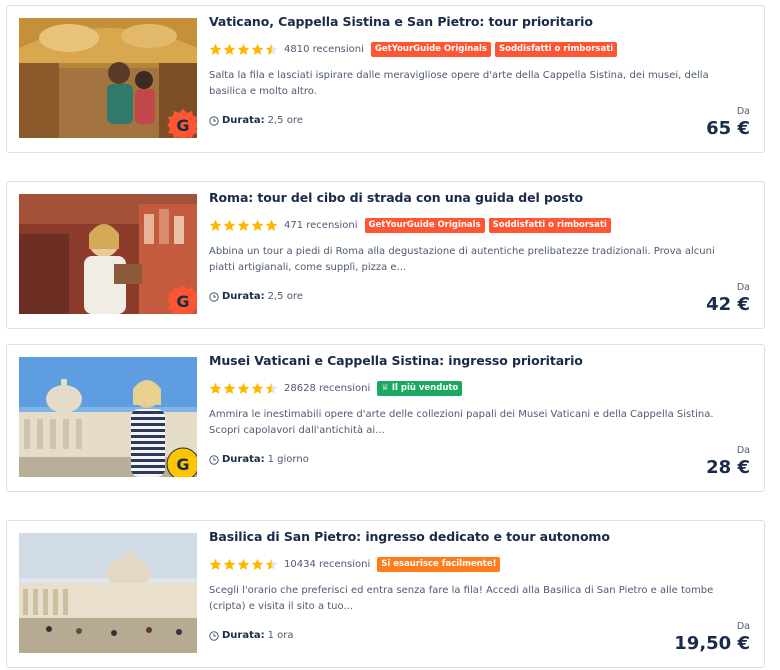 The width and height of the screenshot is (780, 670). What do you see at coordinates (327, 564) in the screenshot?
I see `review-count: 10434 recensioni` at bounding box center [327, 564].